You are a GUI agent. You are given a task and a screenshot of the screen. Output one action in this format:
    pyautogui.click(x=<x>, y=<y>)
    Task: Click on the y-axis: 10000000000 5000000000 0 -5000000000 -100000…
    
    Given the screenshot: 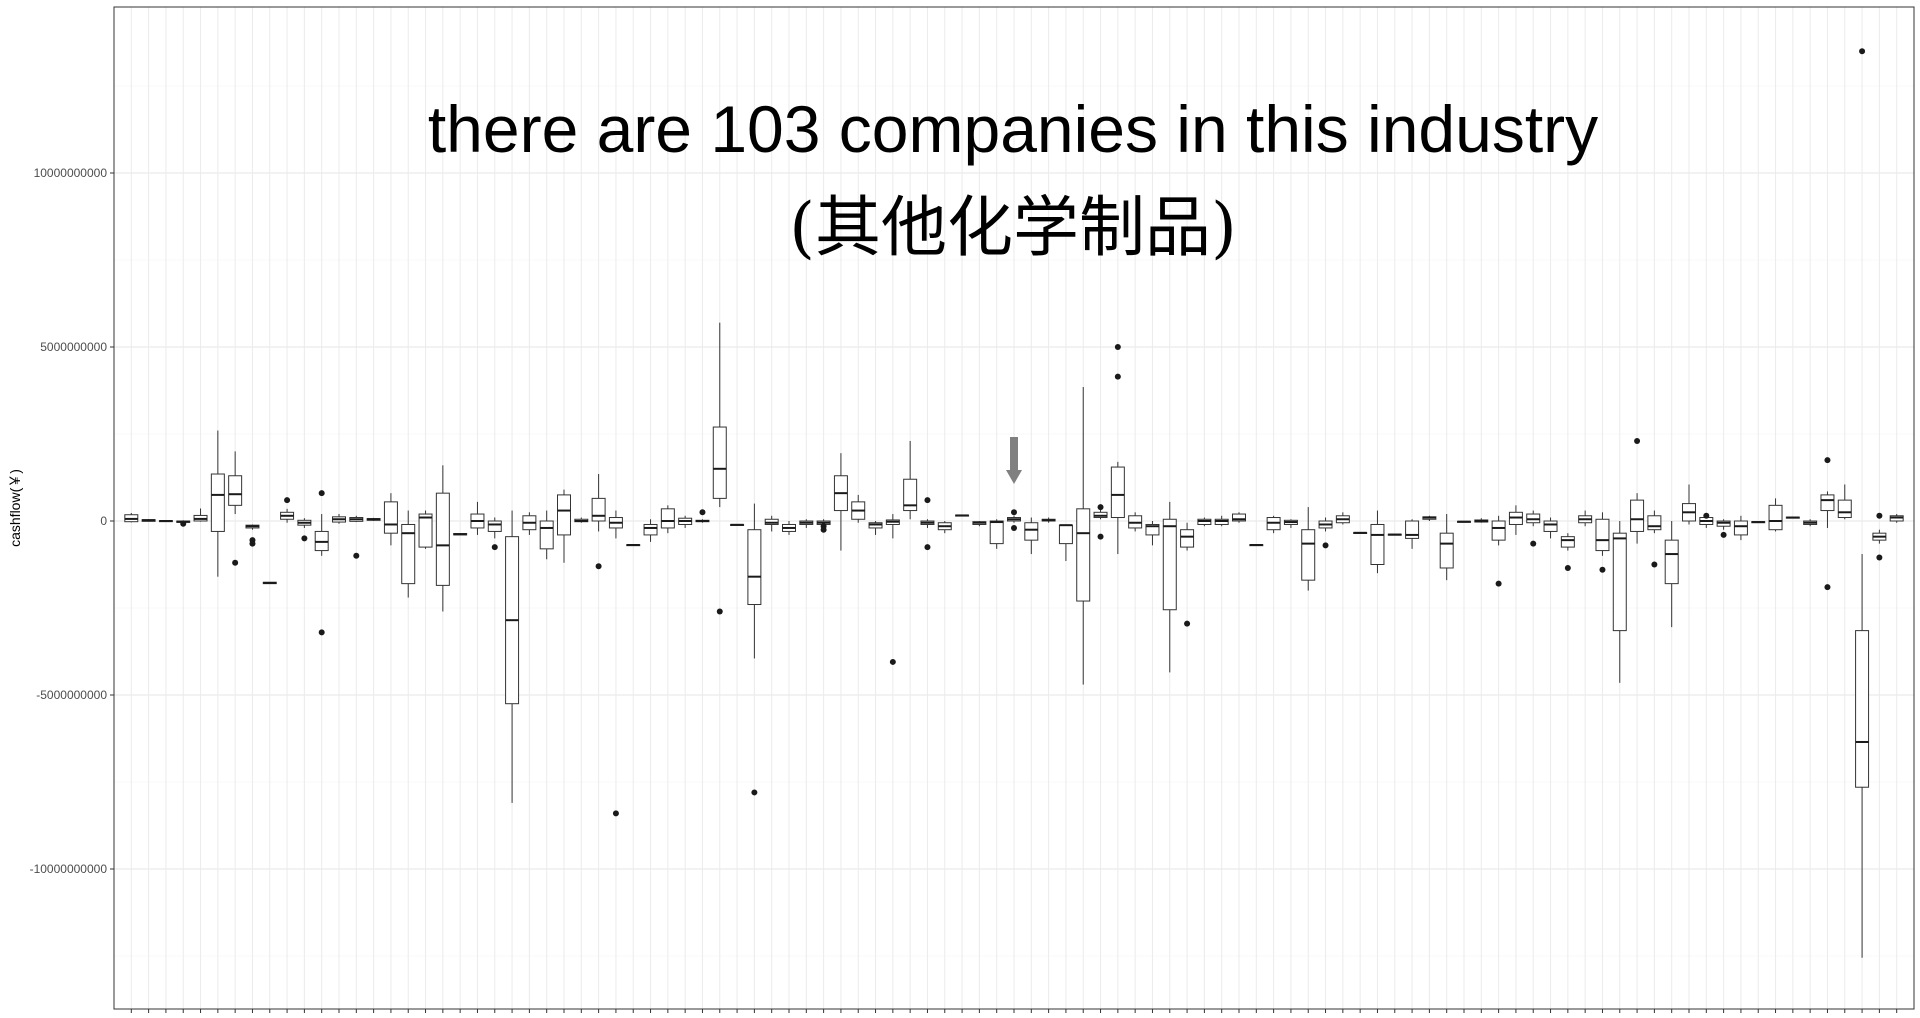 What is the action you would take?
    pyautogui.click(x=72, y=521)
    